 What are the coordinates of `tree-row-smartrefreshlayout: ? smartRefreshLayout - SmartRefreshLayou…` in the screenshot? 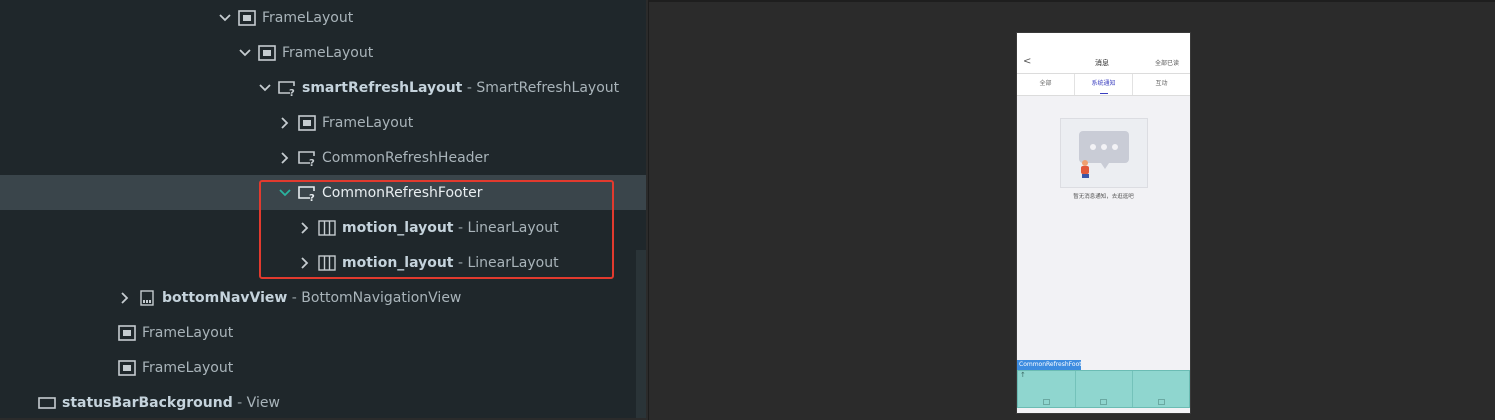 It's located at (323, 87).